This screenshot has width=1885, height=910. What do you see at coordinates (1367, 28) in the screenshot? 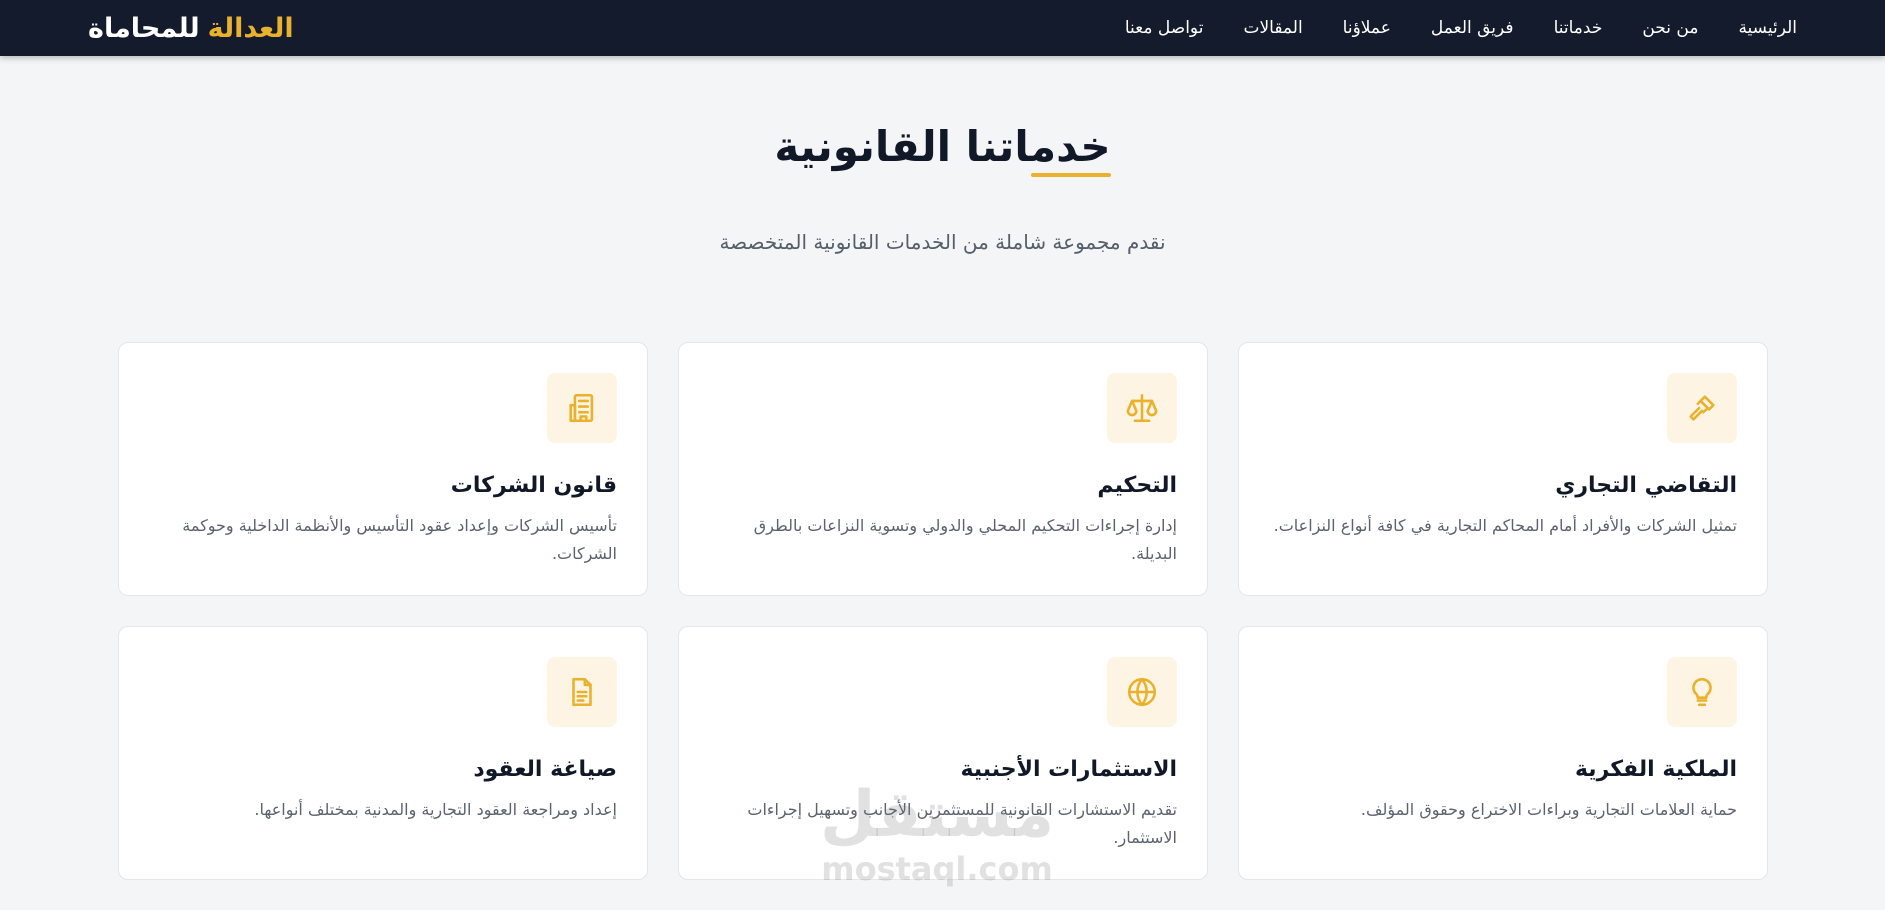
I see `nav-item-clients: عملاؤنا` at bounding box center [1367, 28].